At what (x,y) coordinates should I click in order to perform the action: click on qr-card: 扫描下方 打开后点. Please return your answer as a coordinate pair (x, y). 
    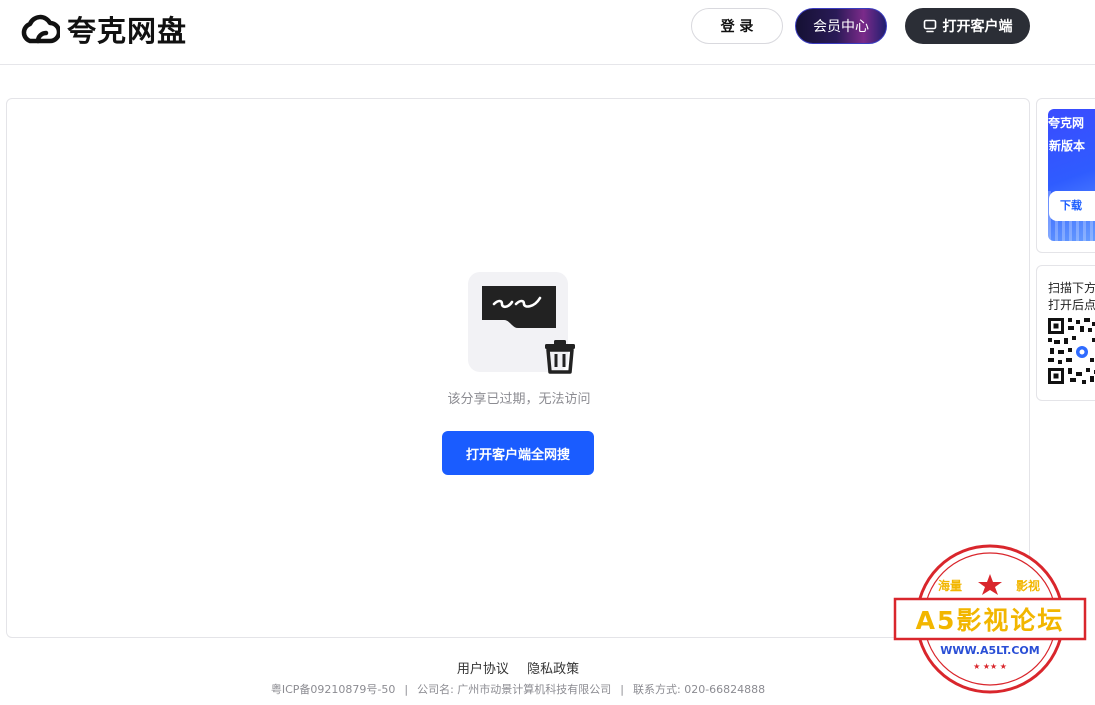
    Looking at the image, I should click on (1065, 333).